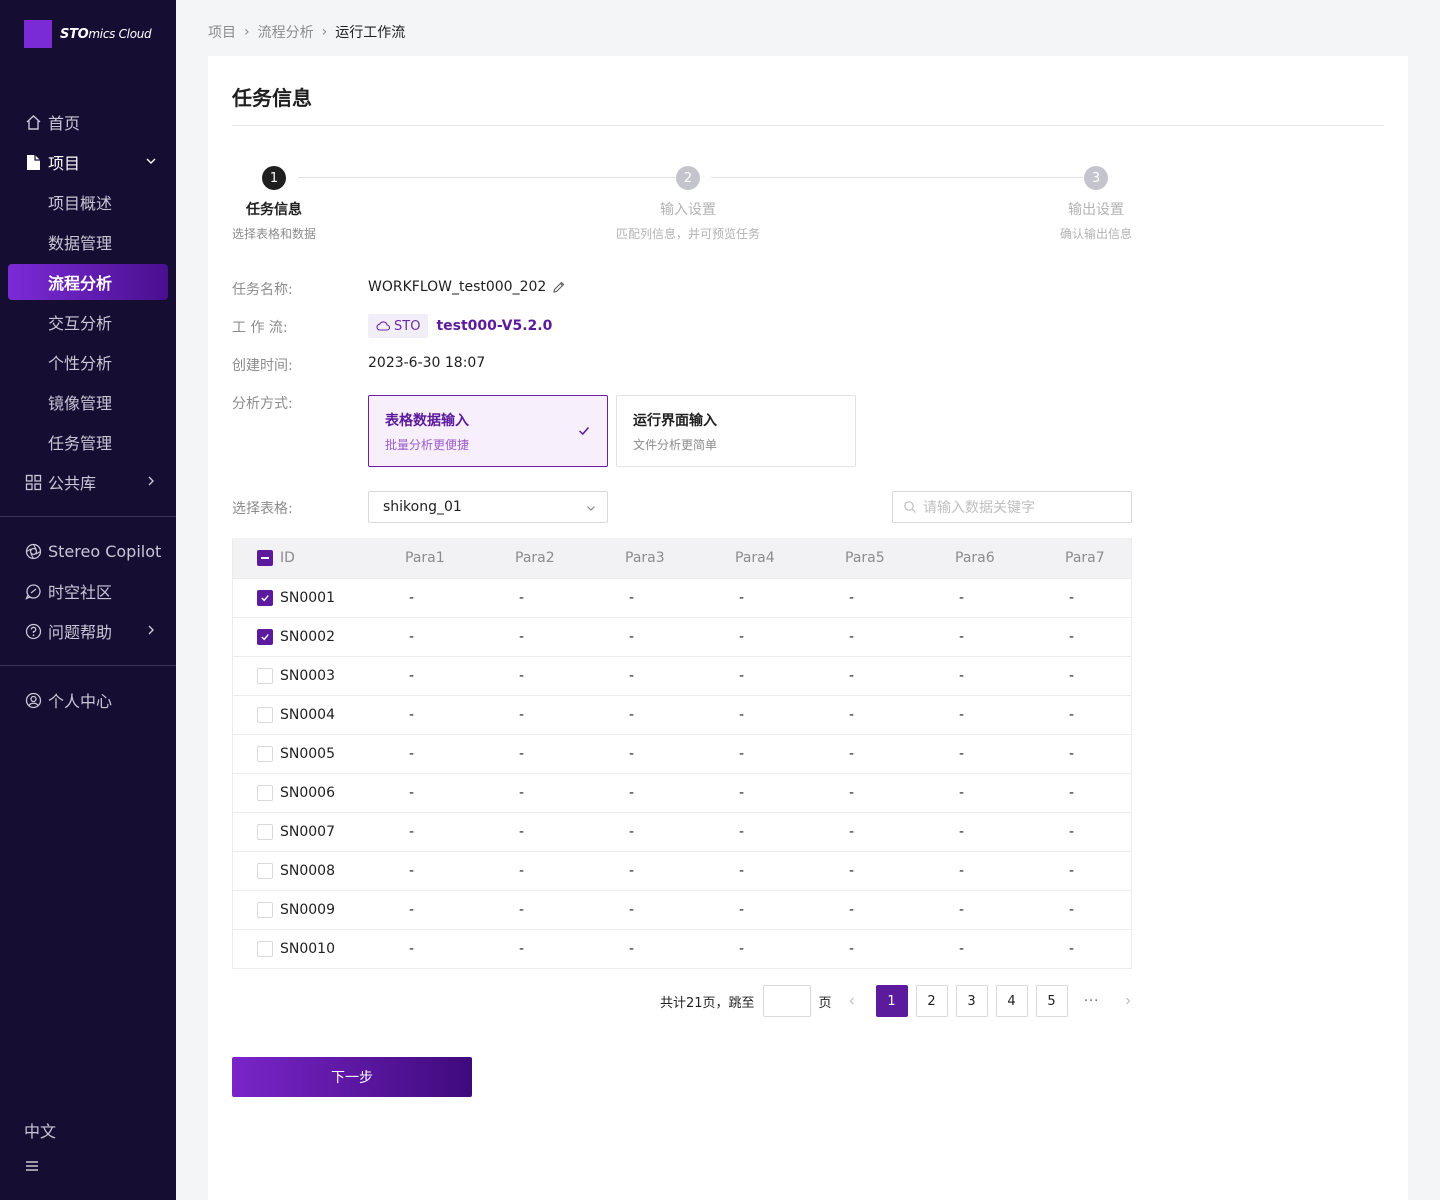  I want to click on mode-option-table-input: 表格数据输入 批量分析更便捷, so click(488, 431).